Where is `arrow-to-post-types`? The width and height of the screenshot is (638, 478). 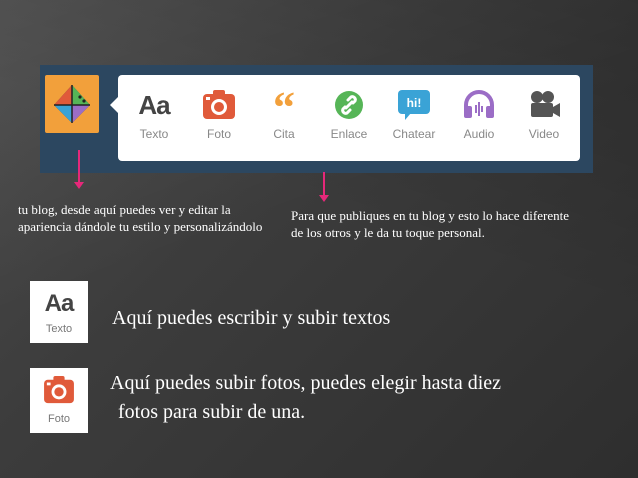
arrow-to-post-types is located at coordinates (324, 187).